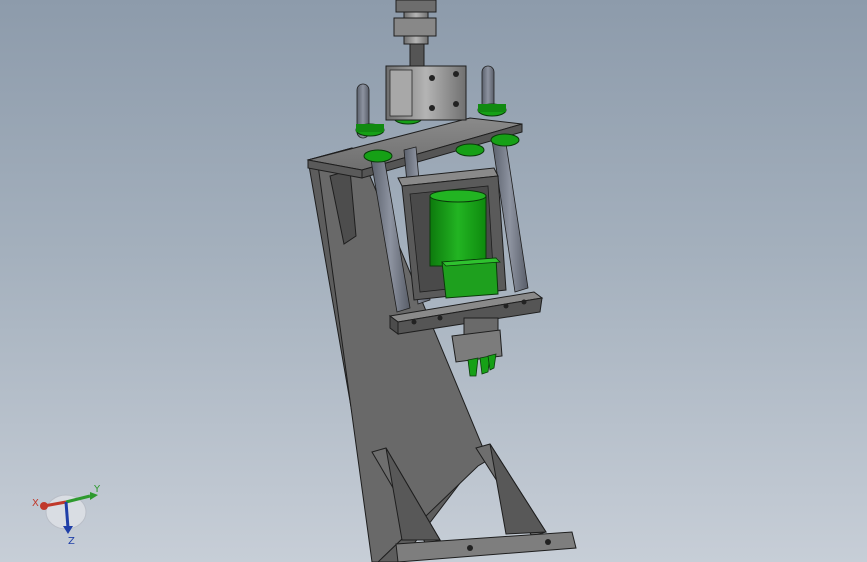  What do you see at coordinates (35, 503) in the screenshot?
I see `x-axis-label: X` at bounding box center [35, 503].